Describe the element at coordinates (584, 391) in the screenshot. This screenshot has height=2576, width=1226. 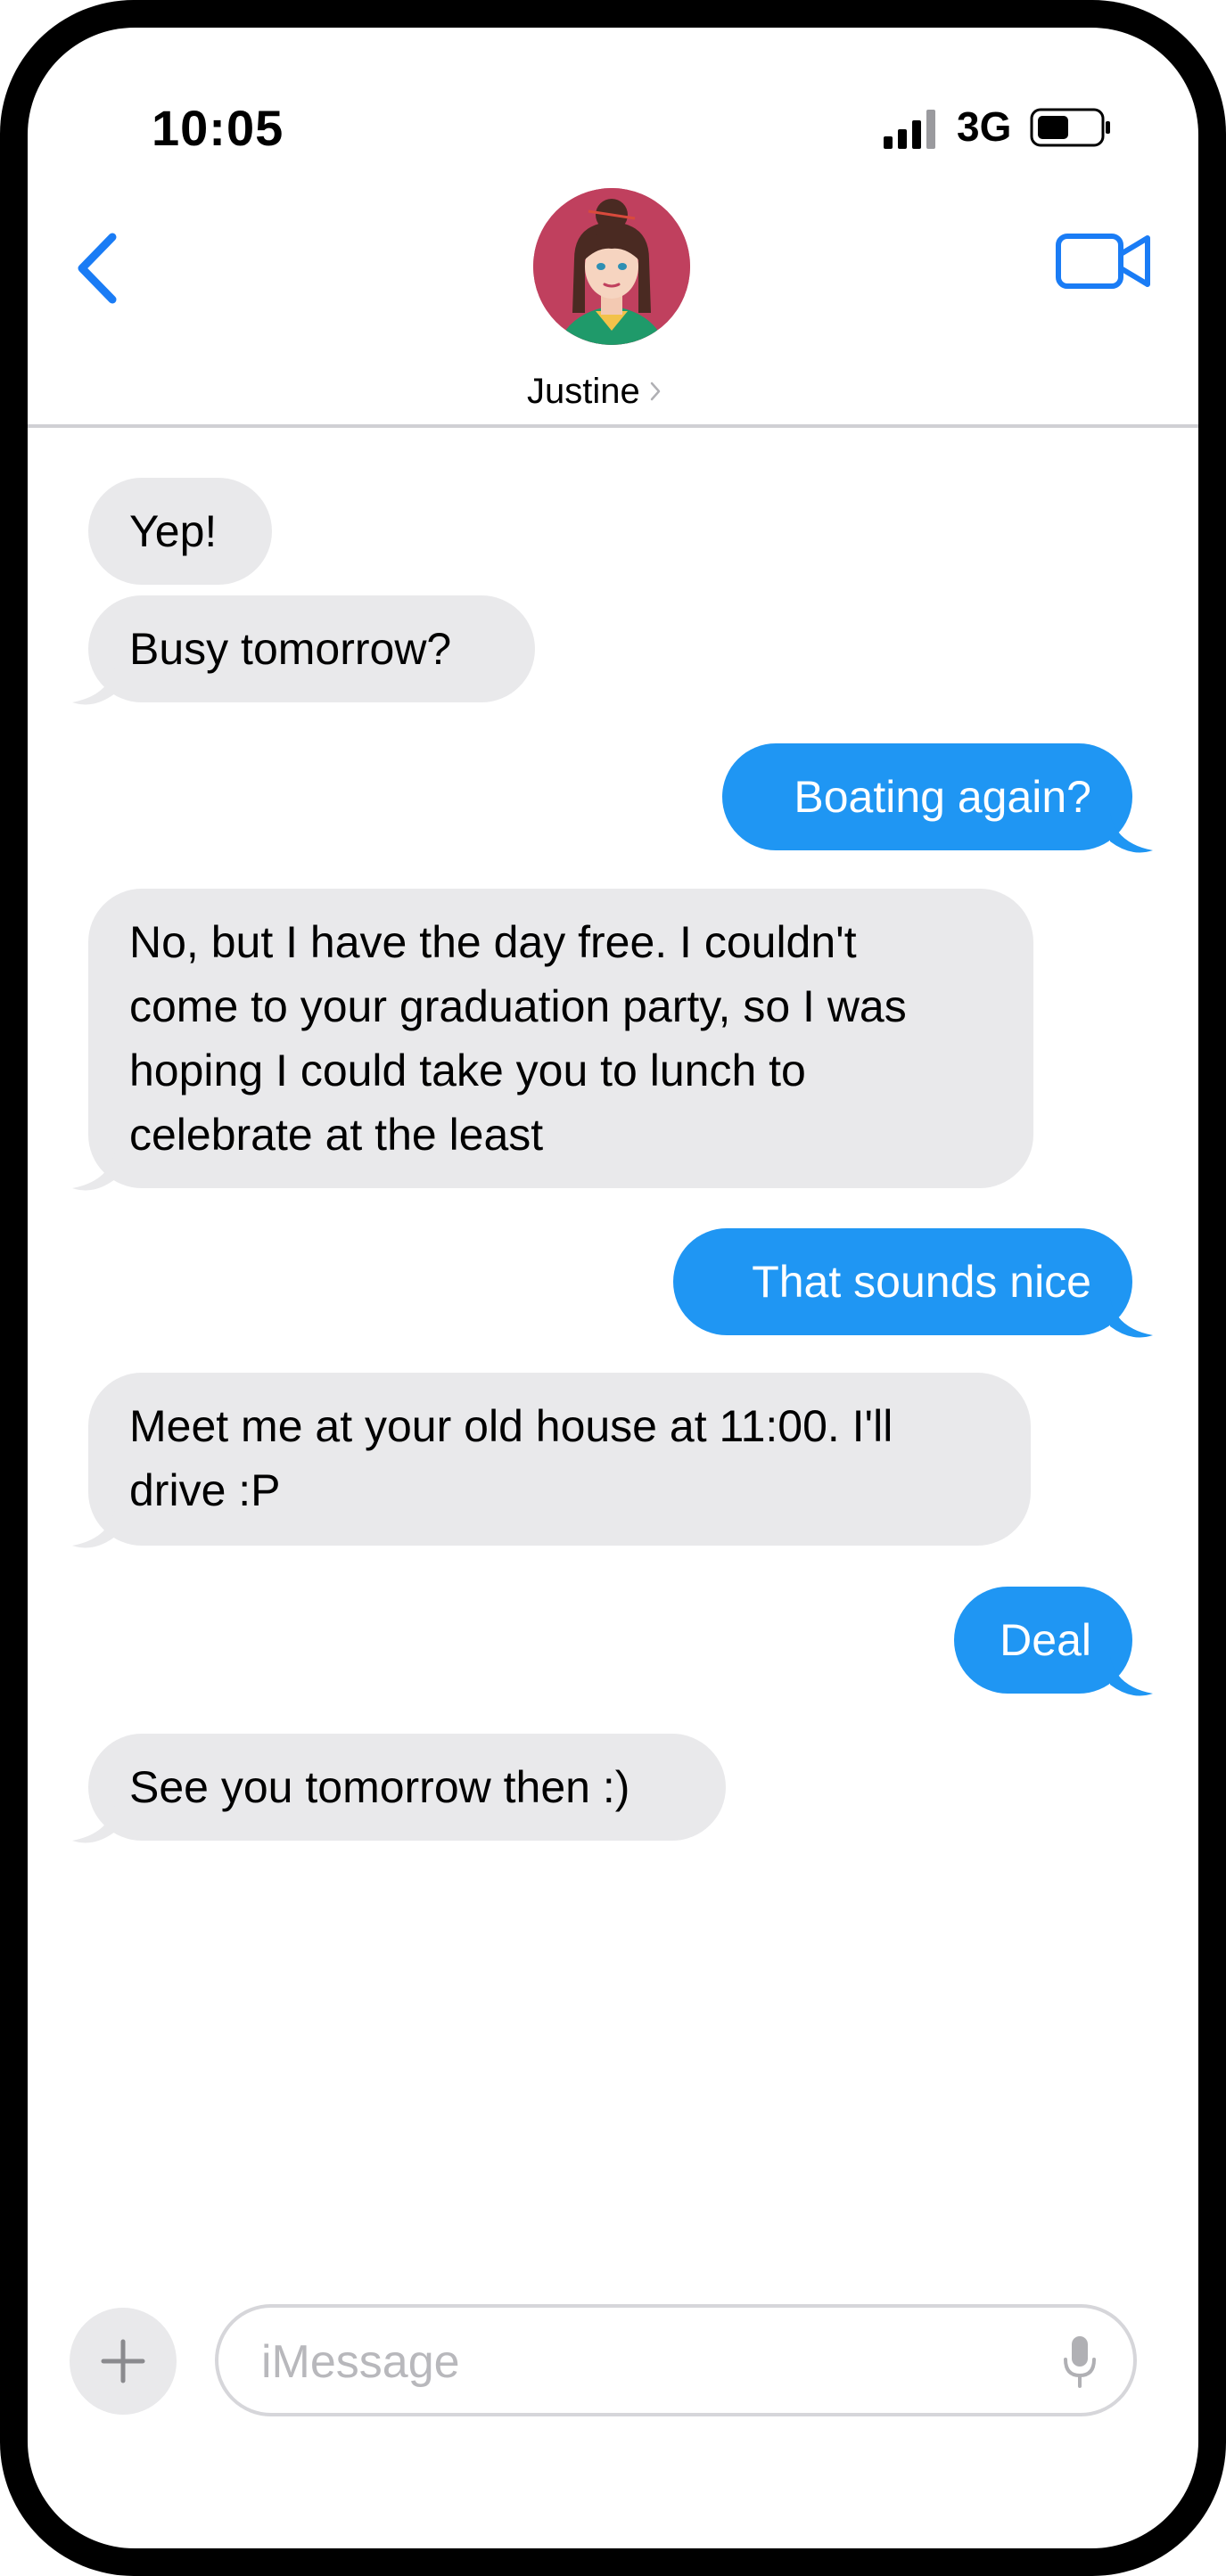
I see `contact-name: Justine` at that location.